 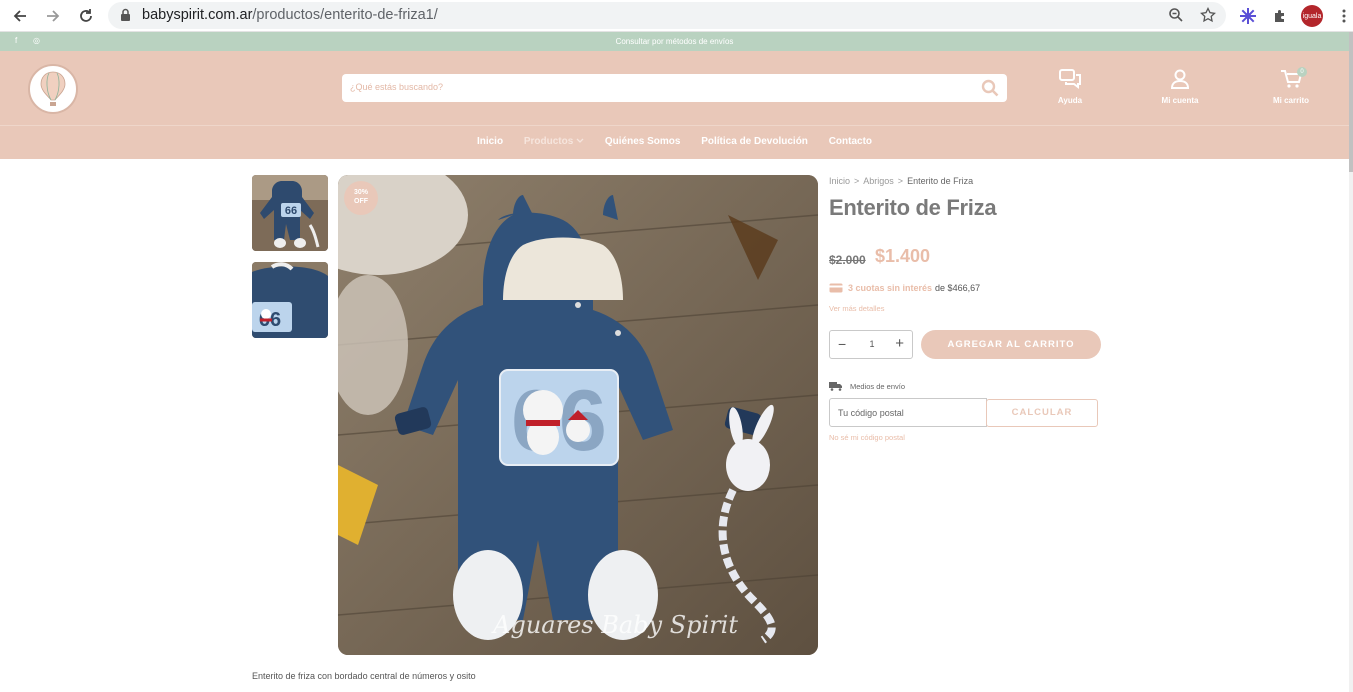 What do you see at coordinates (958, 288) in the screenshot?
I see `installments-amount: de $466,67` at bounding box center [958, 288].